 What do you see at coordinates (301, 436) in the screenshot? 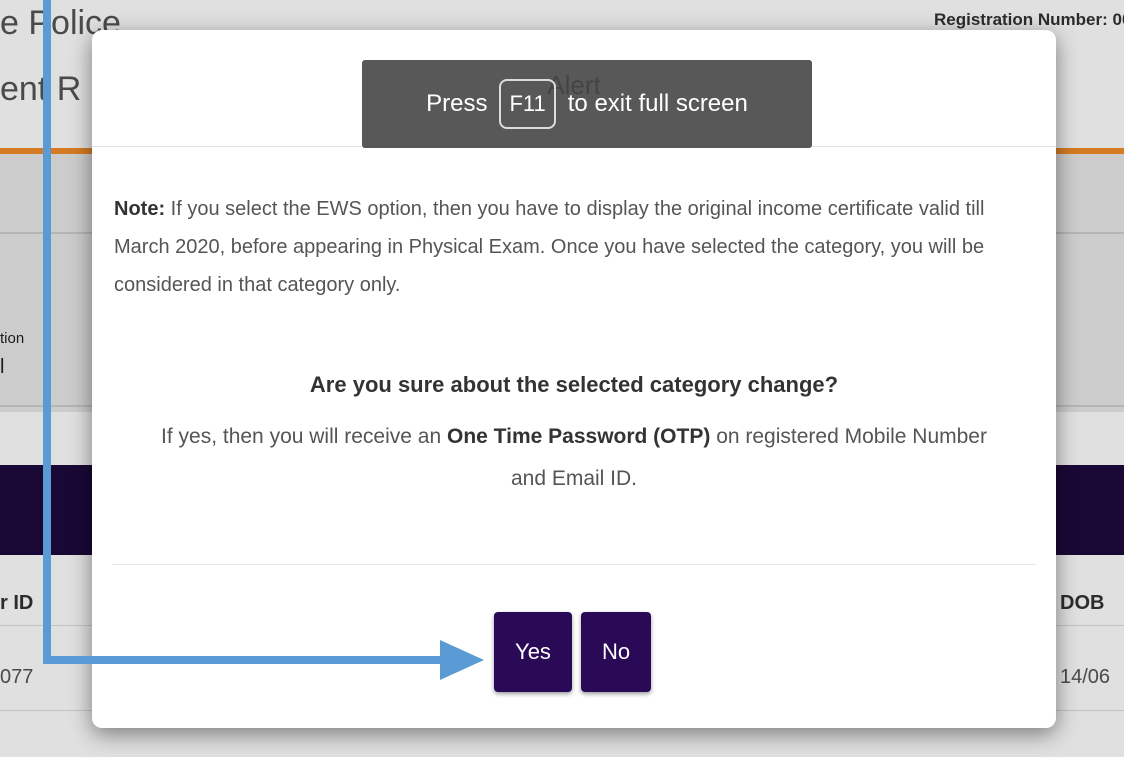
I see `otp-info-prefix: If yes, then you will receive an` at bounding box center [301, 436].